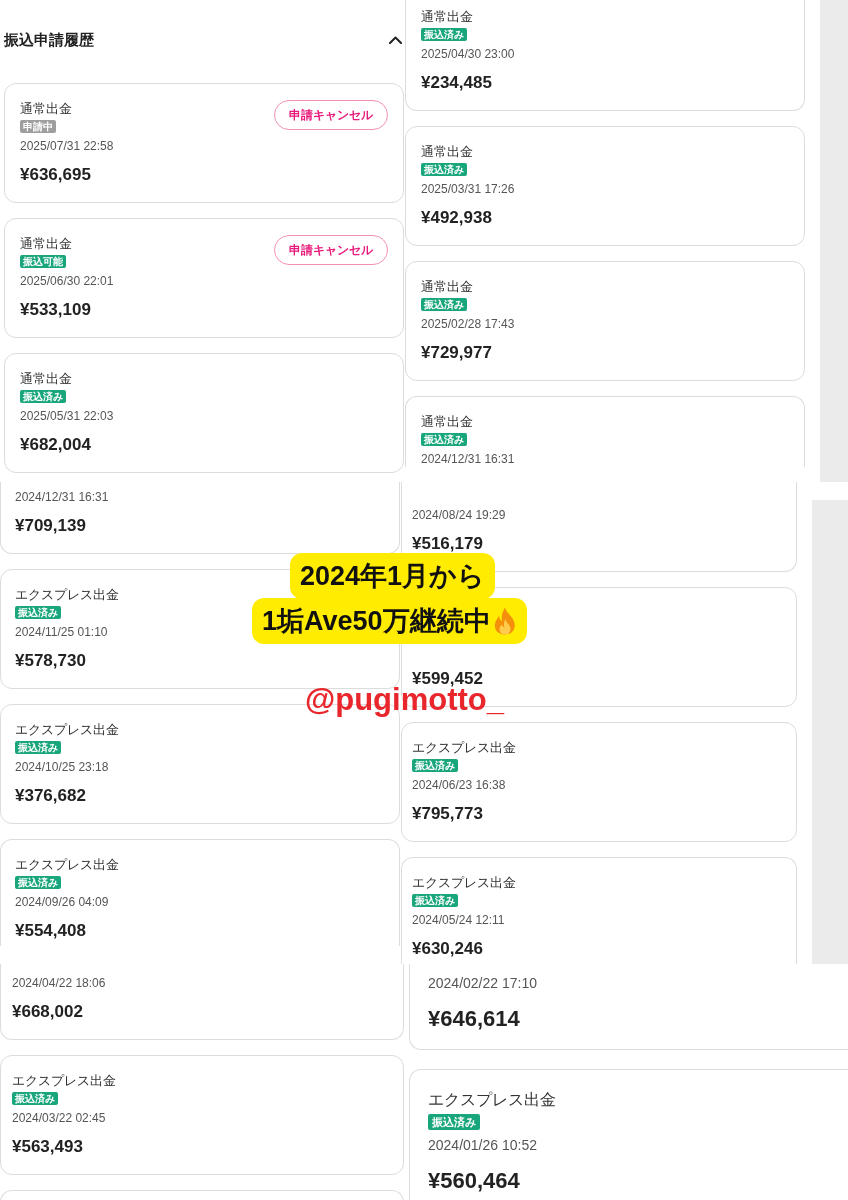 Image resolution: width=848 pixels, height=1200 pixels. What do you see at coordinates (459, 785) in the screenshot?
I see `date-text: 2024/06/23 16:38` at bounding box center [459, 785].